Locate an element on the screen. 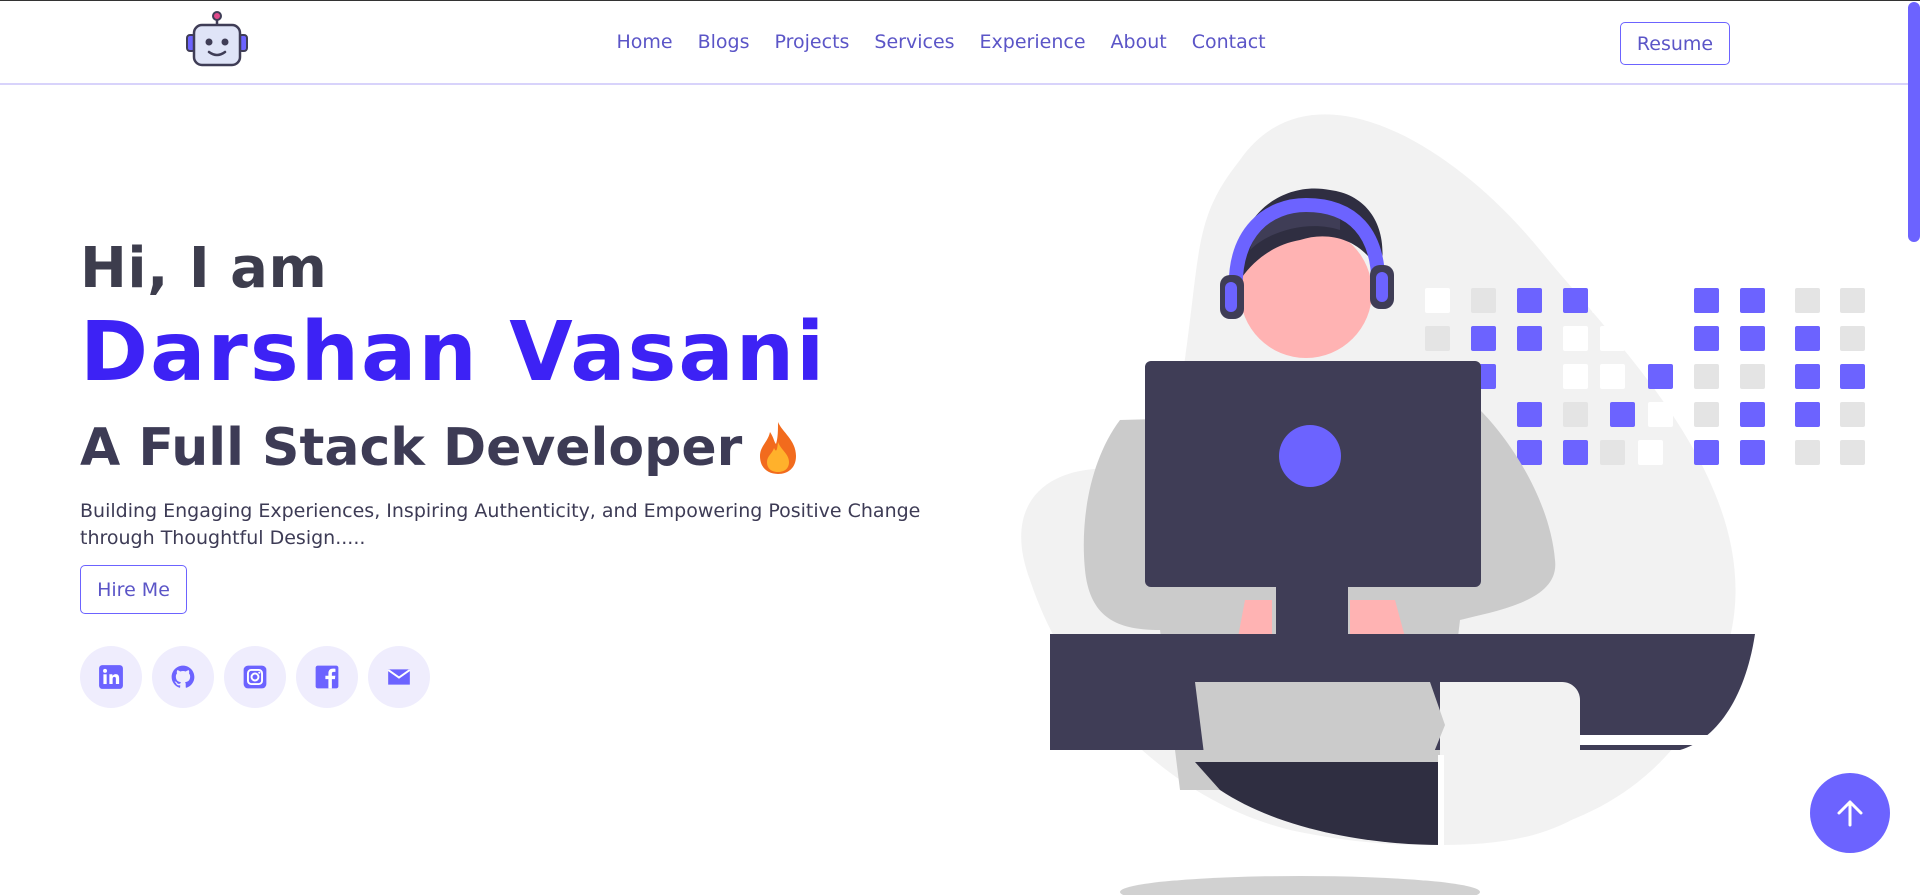 The image size is (1920, 895). nav-blogs: Blogs is located at coordinates (723, 42).